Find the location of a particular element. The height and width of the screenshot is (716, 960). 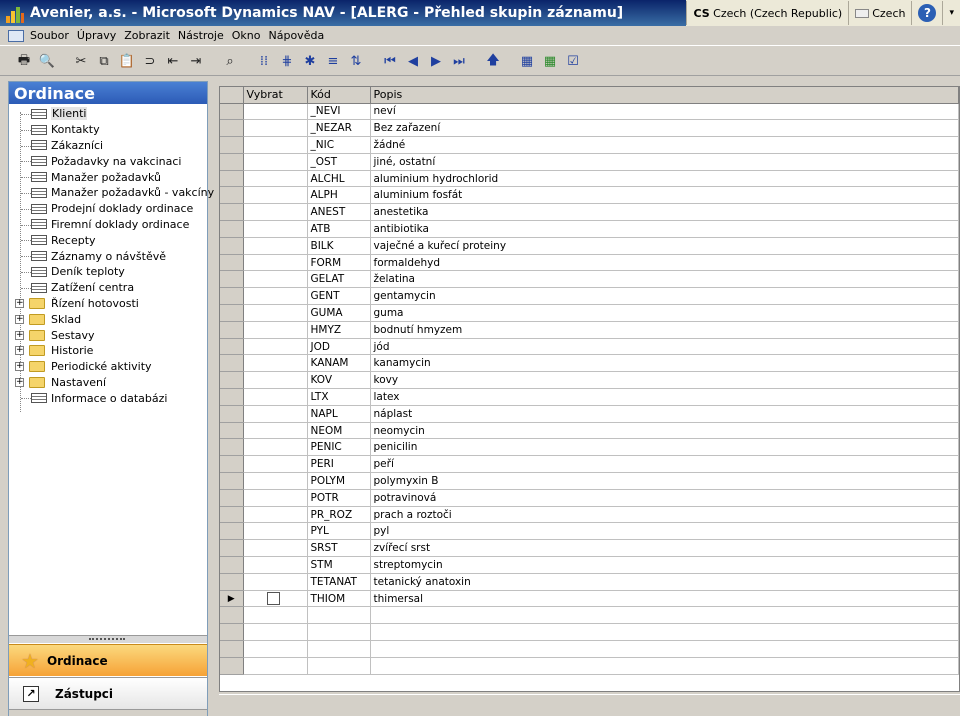

cell-kod: BILK is located at coordinates (339, 246).